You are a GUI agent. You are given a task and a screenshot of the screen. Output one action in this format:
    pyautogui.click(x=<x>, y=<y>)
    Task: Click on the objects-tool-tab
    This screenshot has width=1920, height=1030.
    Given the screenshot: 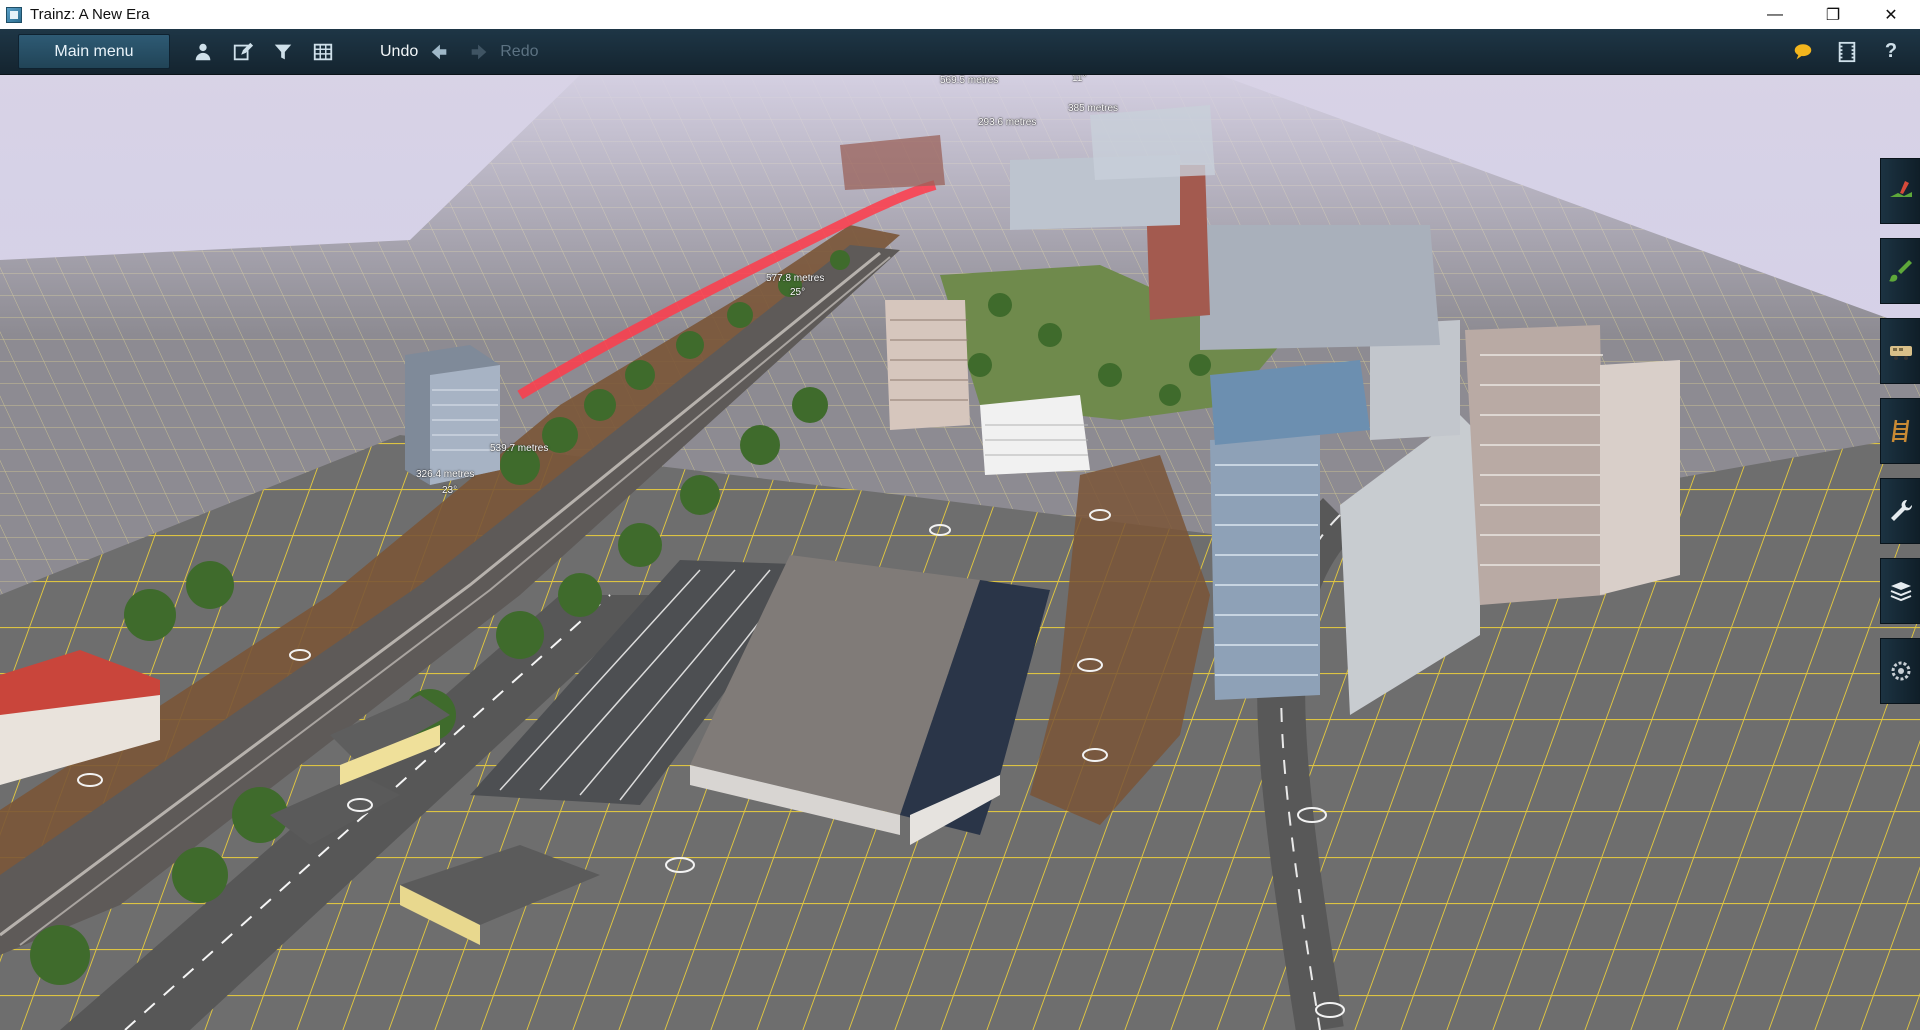 What is the action you would take?
    pyautogui.click(x=1900, y=351)
    